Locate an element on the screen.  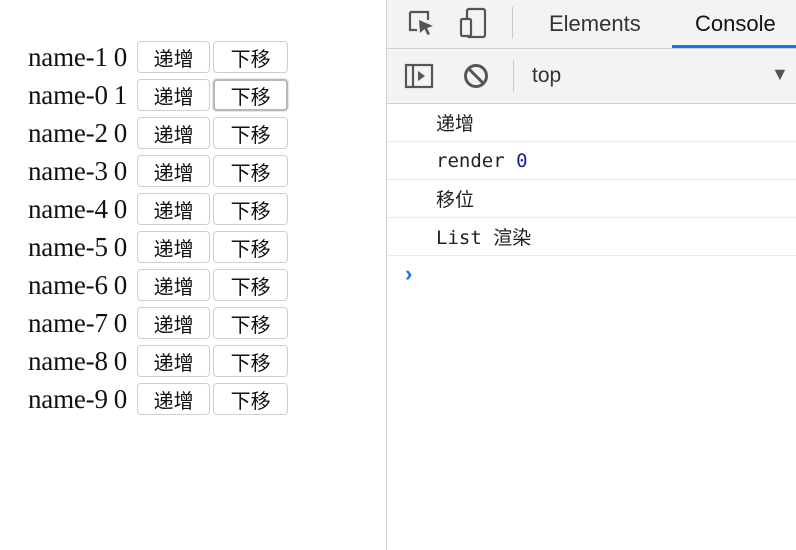
list-item: name-5 0 递增 下移 is located at coordinates (159, 247).